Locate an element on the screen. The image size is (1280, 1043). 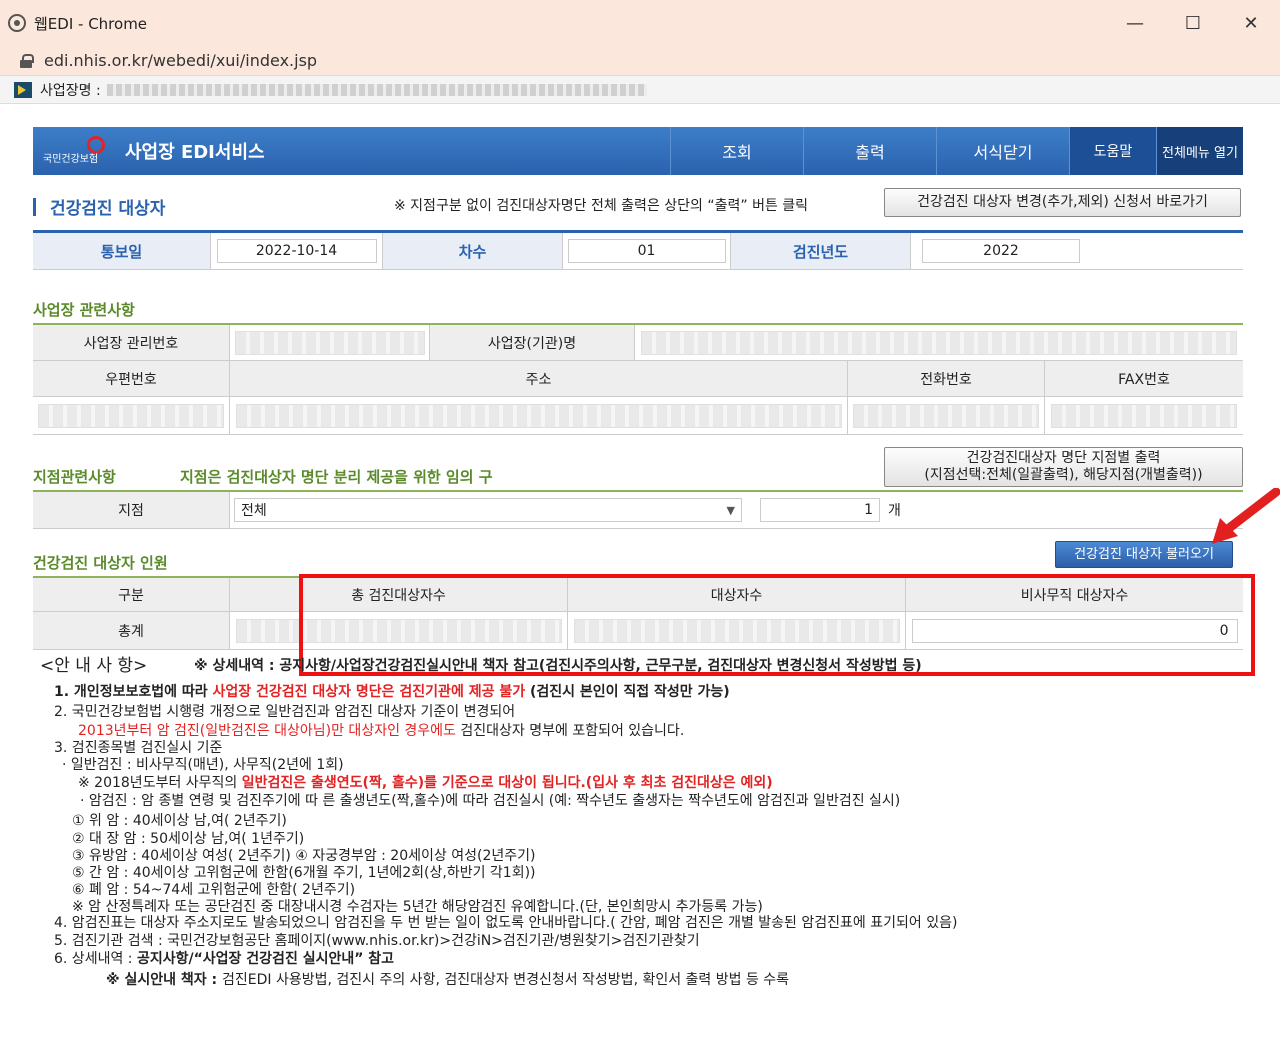
nav-search: 조회 is located at coordinates (736, 151).